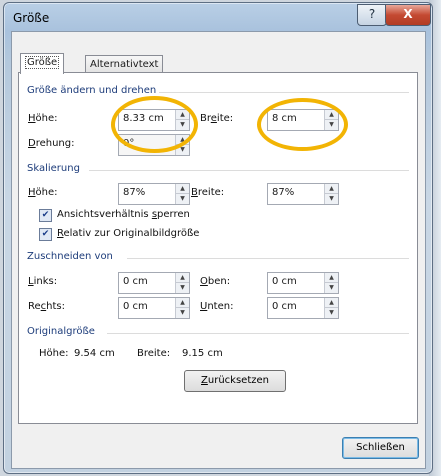 The height and width of the screenshot is (476, 441). I want to click on original-width-label: Breite:, so click(154, 353).